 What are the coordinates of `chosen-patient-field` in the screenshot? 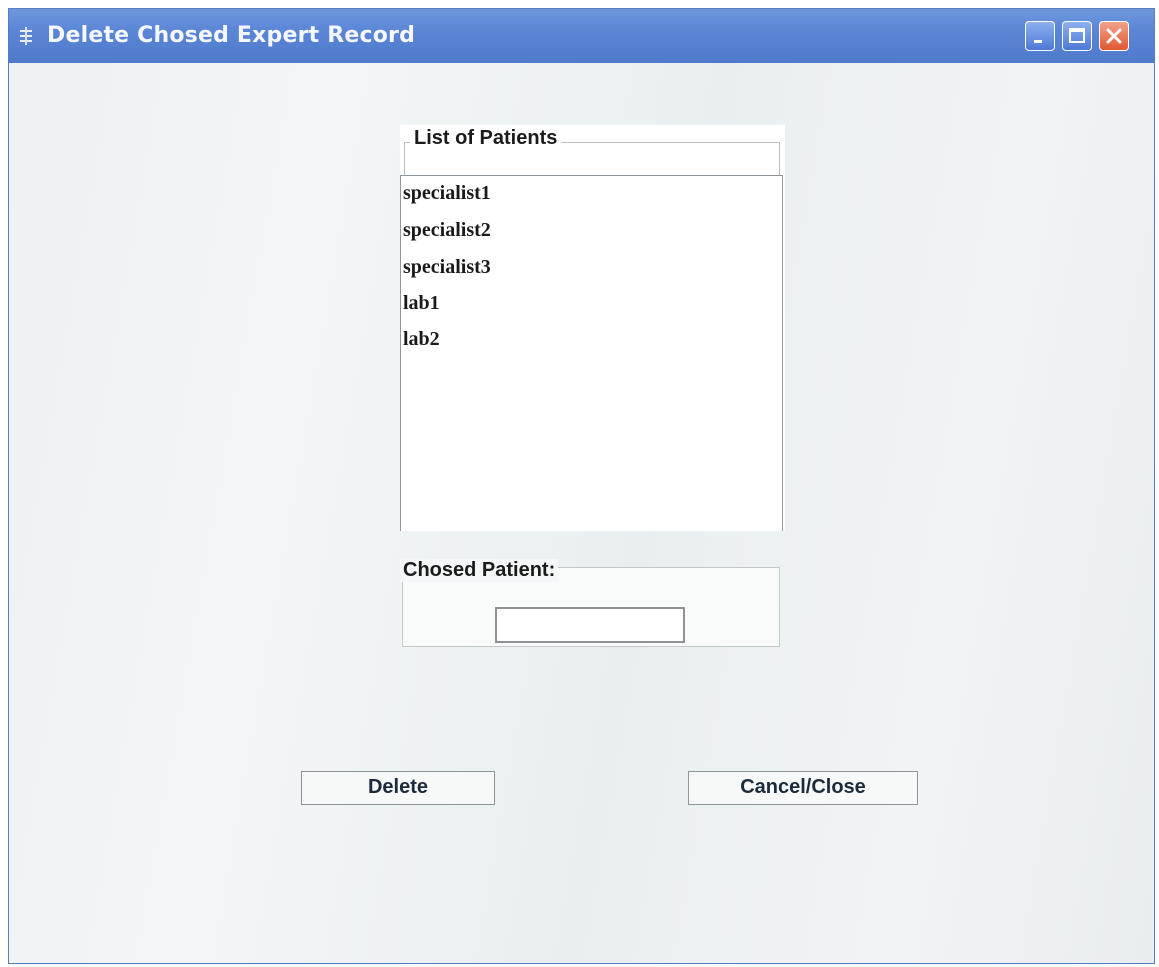 It's located at (590, 625).